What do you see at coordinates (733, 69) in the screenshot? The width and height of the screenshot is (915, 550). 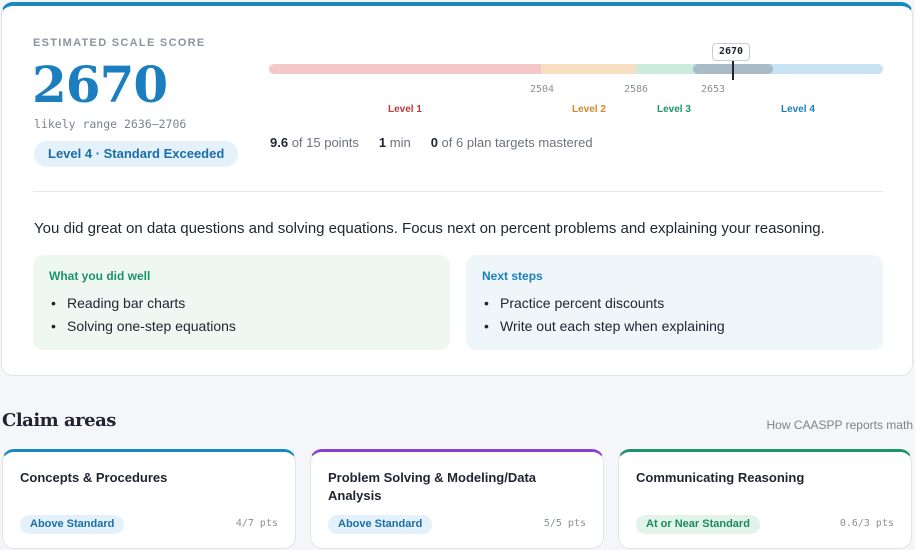 I see `score-marker` at bounding box center [733, 69].